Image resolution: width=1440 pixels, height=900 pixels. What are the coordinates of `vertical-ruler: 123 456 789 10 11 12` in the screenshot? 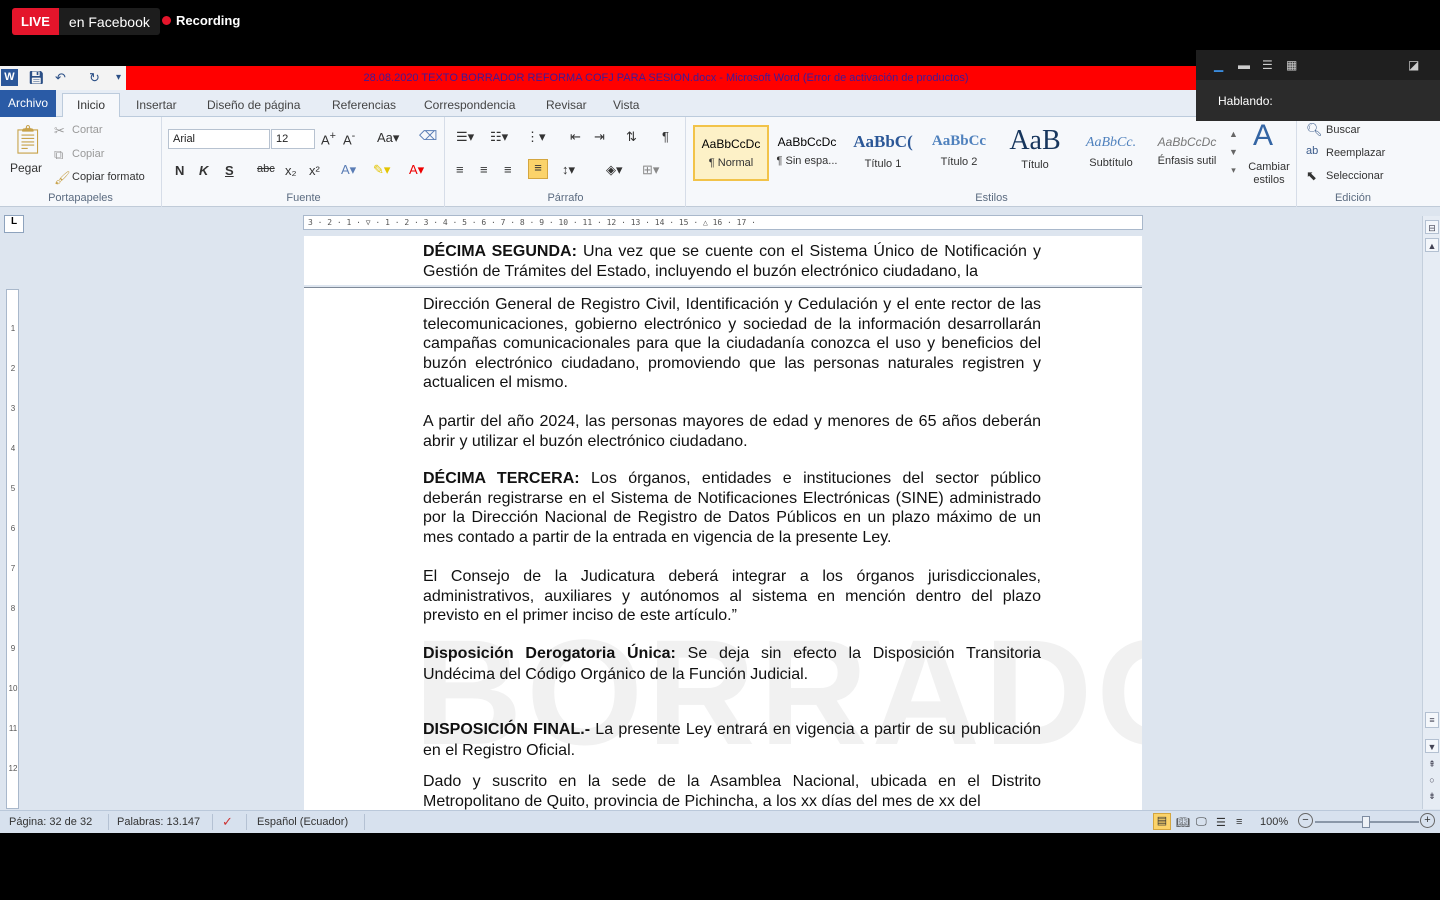 It's located at (12, 549).